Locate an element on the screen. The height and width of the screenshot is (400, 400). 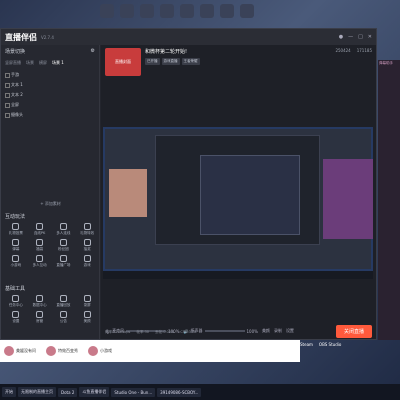
steam-app: Steam is located at coordinates (306, 344).